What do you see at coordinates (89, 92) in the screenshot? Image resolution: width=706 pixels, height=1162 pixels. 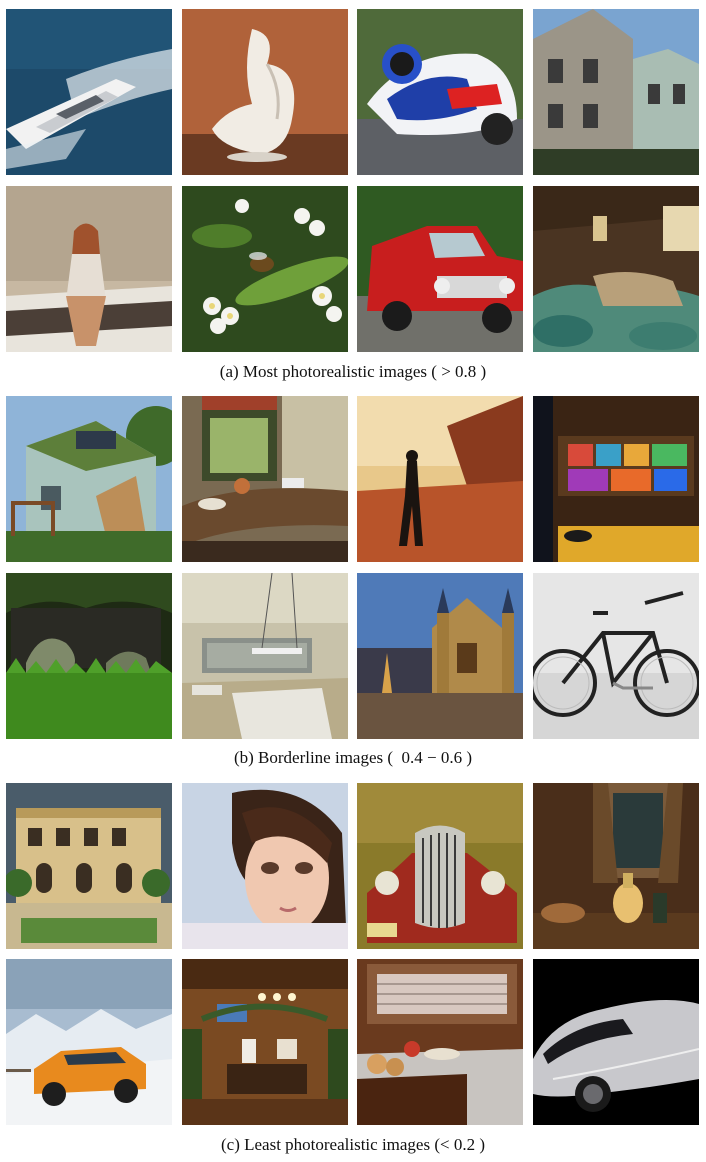 I see `yacht-photo` at bounding box center [89, 92].